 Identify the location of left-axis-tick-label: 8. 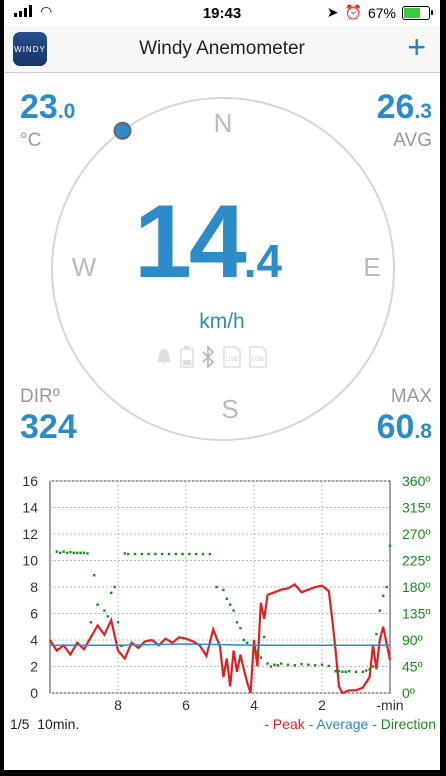
(34, 587).